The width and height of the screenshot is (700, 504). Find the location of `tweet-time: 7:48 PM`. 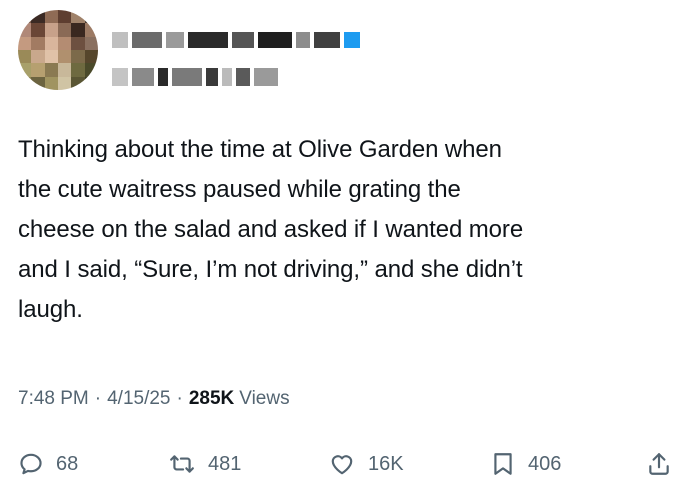

tweet-time: 7:48 PM is located at coordinates (53, 399).